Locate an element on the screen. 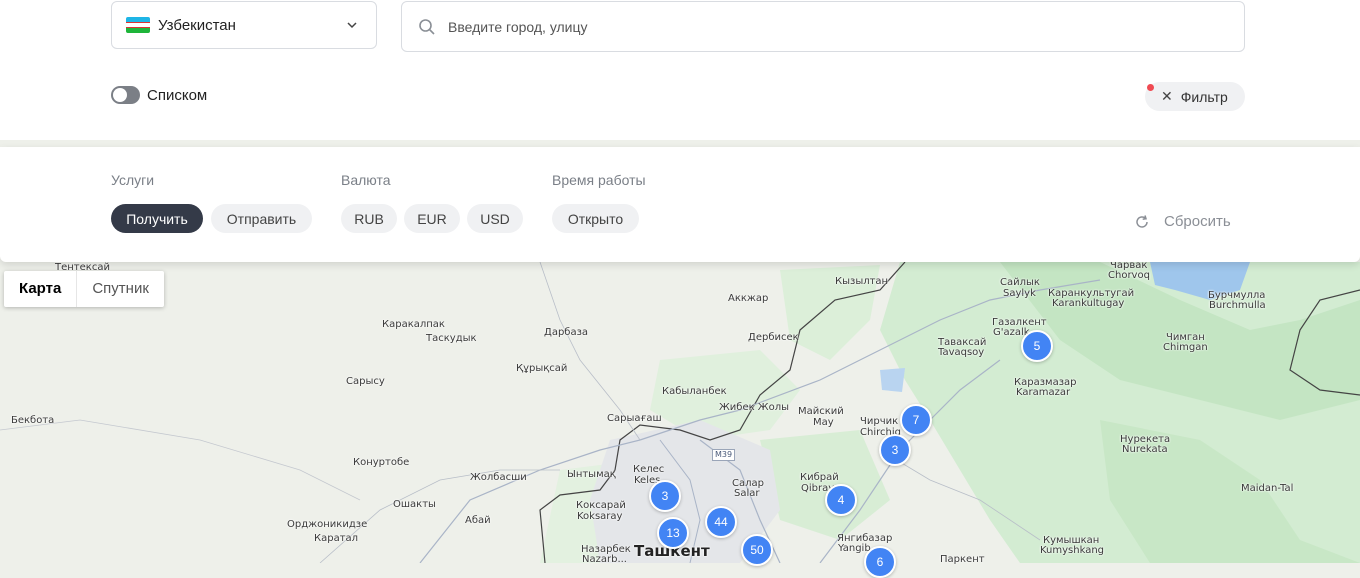 The width and height of the screenshot is (1360, 578). reset-label: Сбросить is located at coordinates (1197, 221).